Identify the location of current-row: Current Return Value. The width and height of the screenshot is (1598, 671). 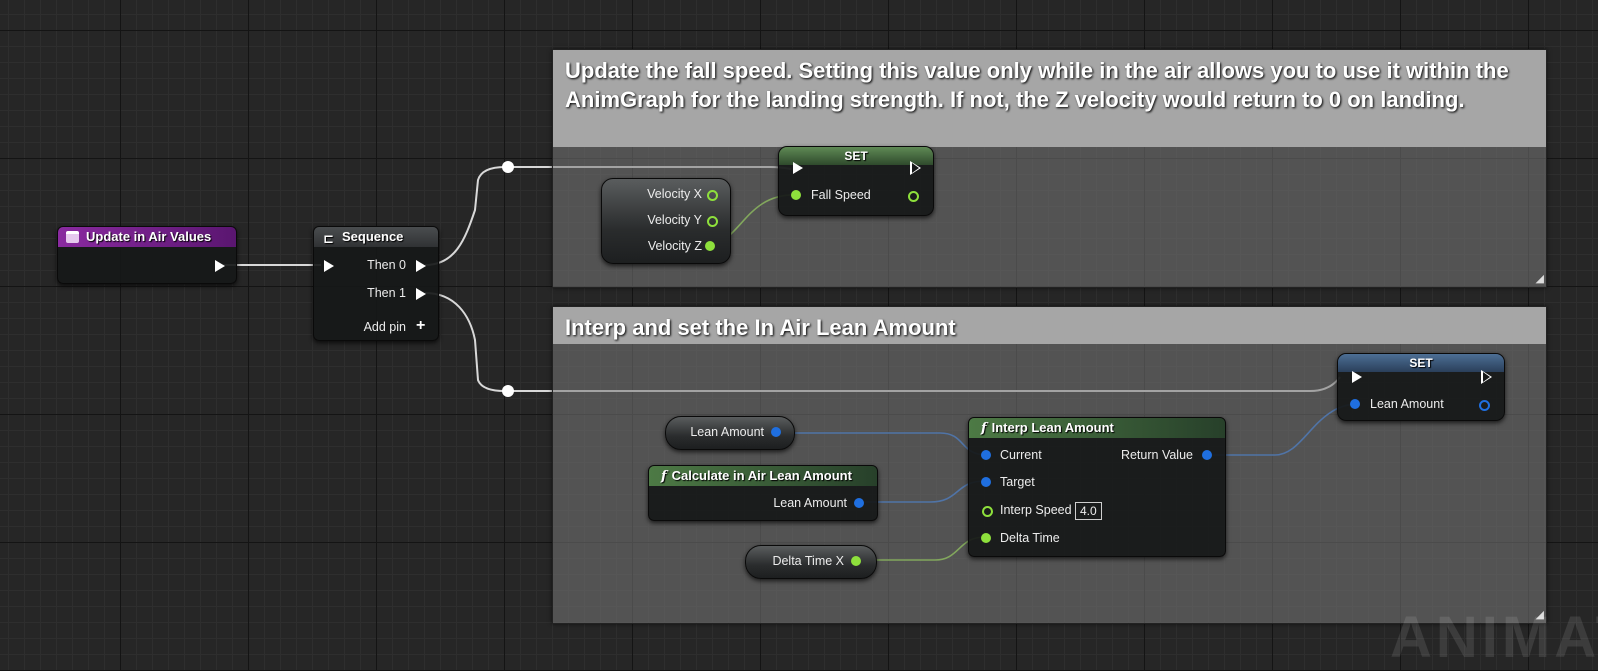
(1097, 456).